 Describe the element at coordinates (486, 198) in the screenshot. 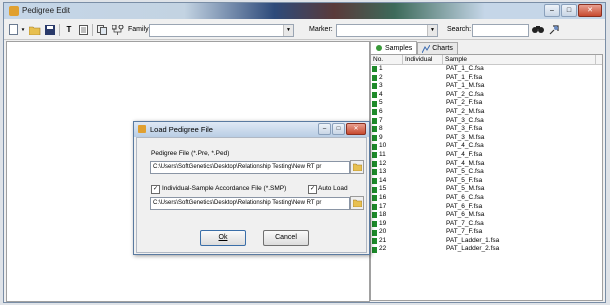

I see `table-row: 16 PAT_6_C.fsa` at that location.